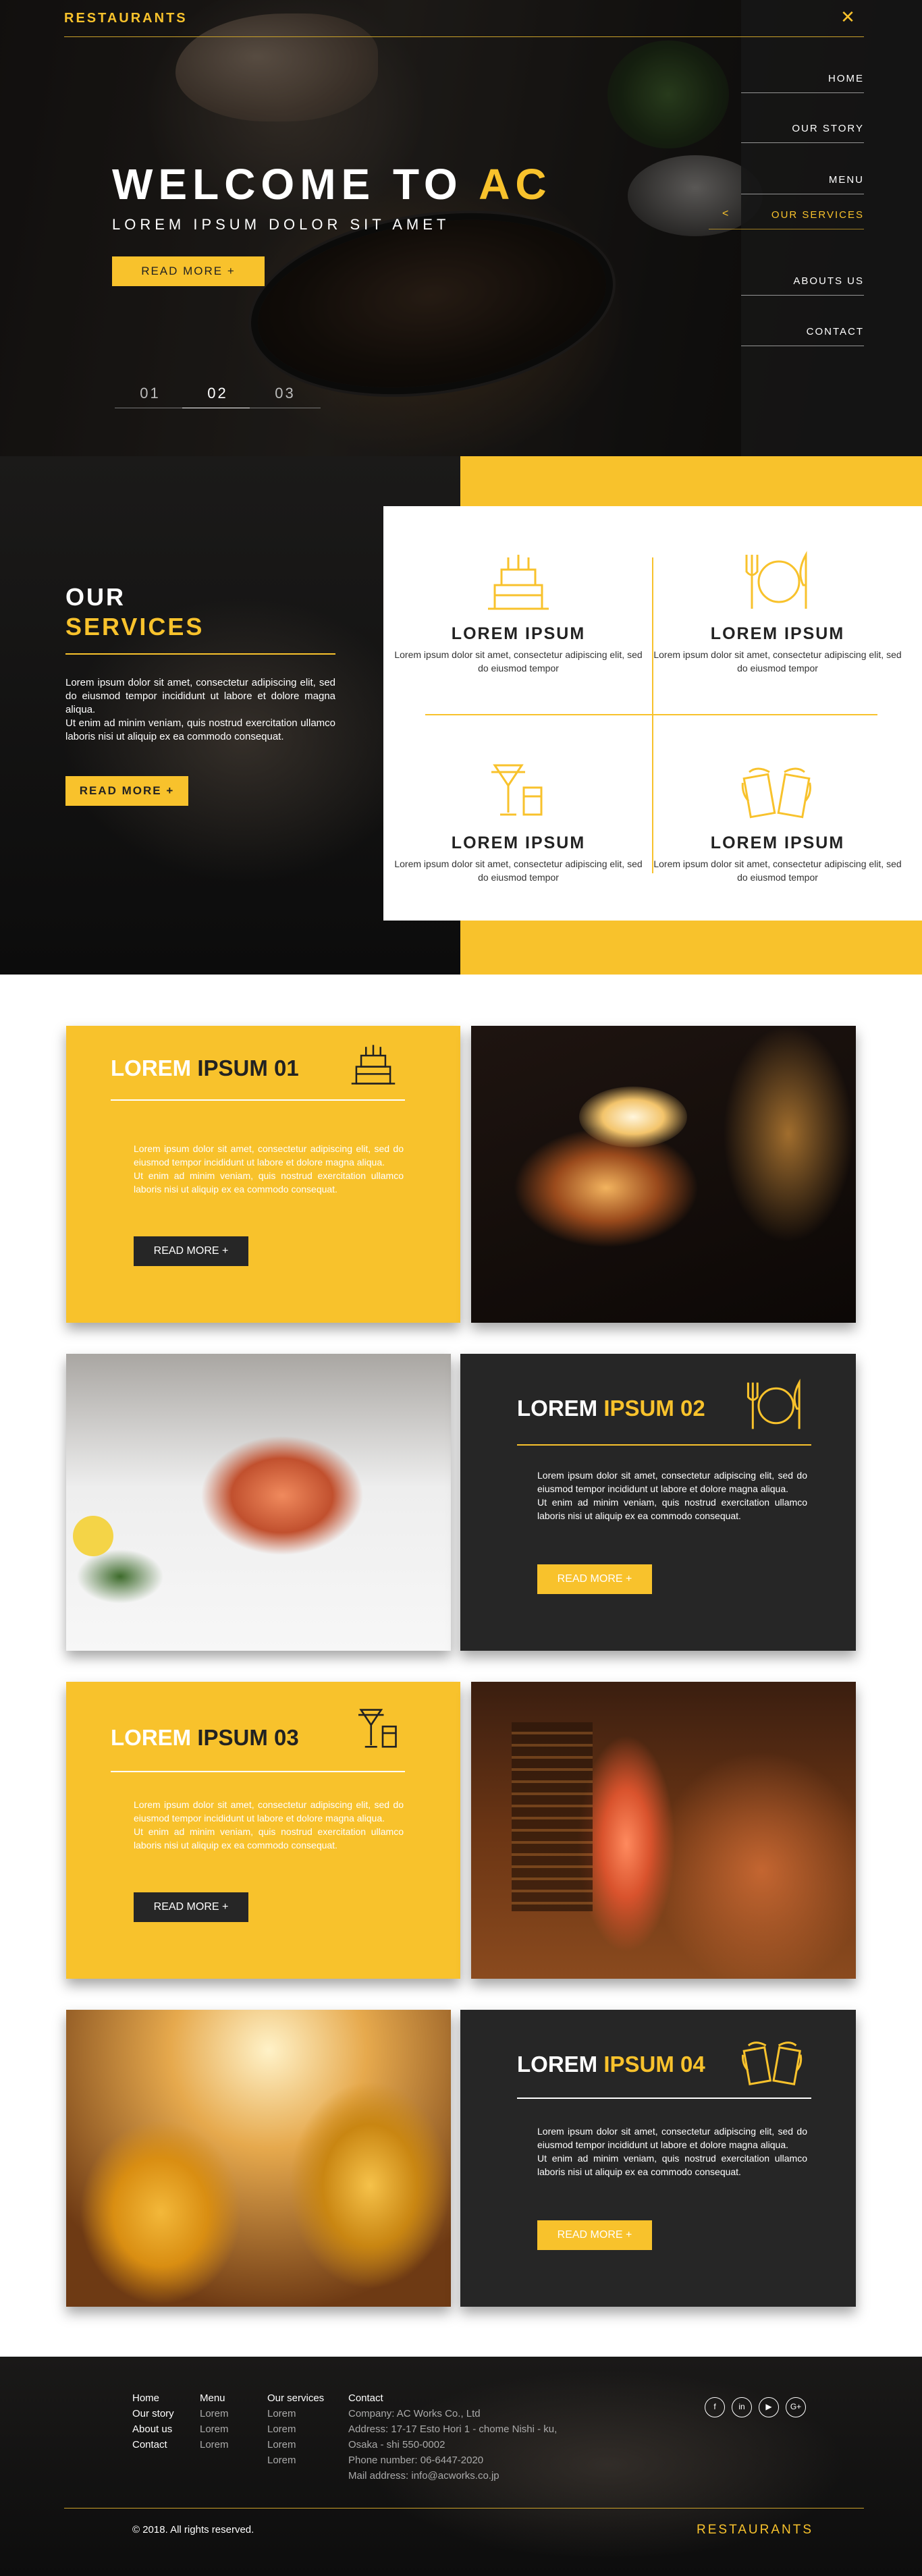 This screenshot has width=922, height=2576. I want to click on services-grid-divider-horizontal, so click(651, 714).